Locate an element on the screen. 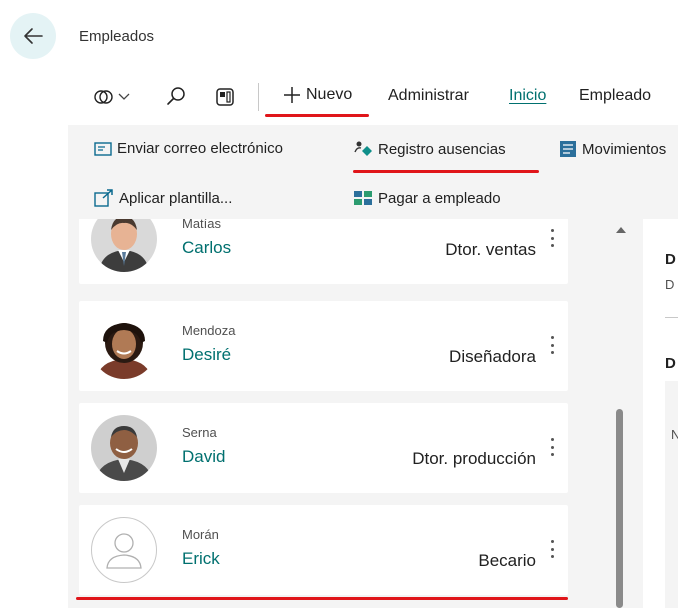  tab-empleado: Empleado is located at coordinates (615, 96).